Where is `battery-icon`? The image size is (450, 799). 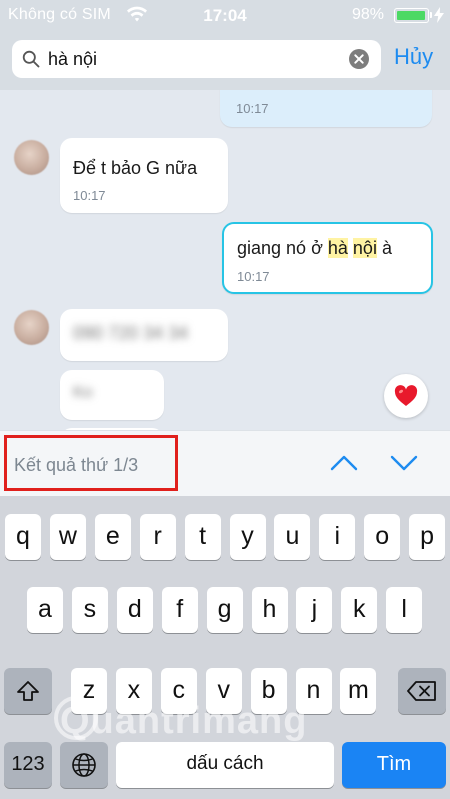 battery-icon is located at coordinates (411, 15).